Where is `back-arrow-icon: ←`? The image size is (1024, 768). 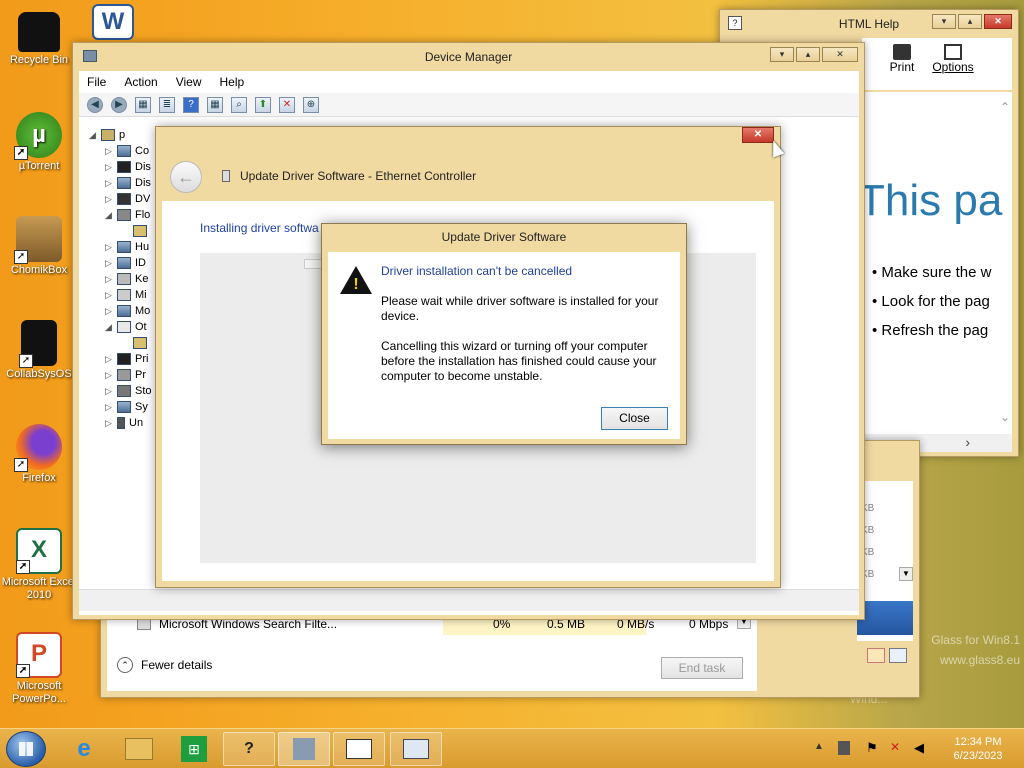
back-arrow-icon: ← is located at coordinates (186, 177).